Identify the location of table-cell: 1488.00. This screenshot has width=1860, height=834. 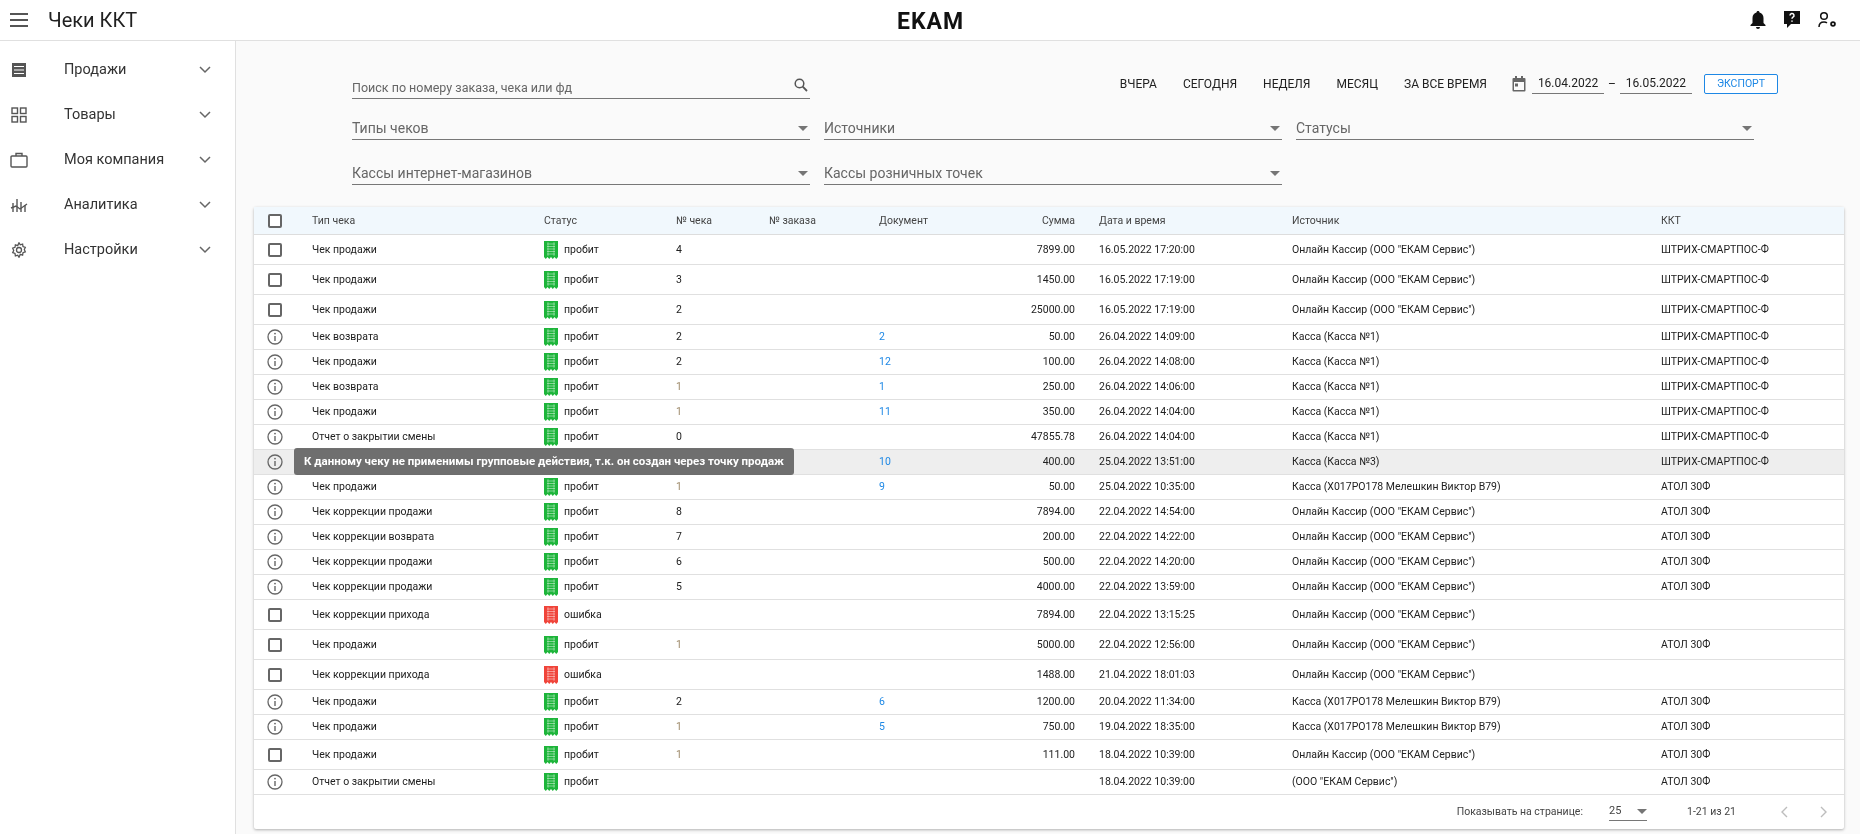
(1055, 674).